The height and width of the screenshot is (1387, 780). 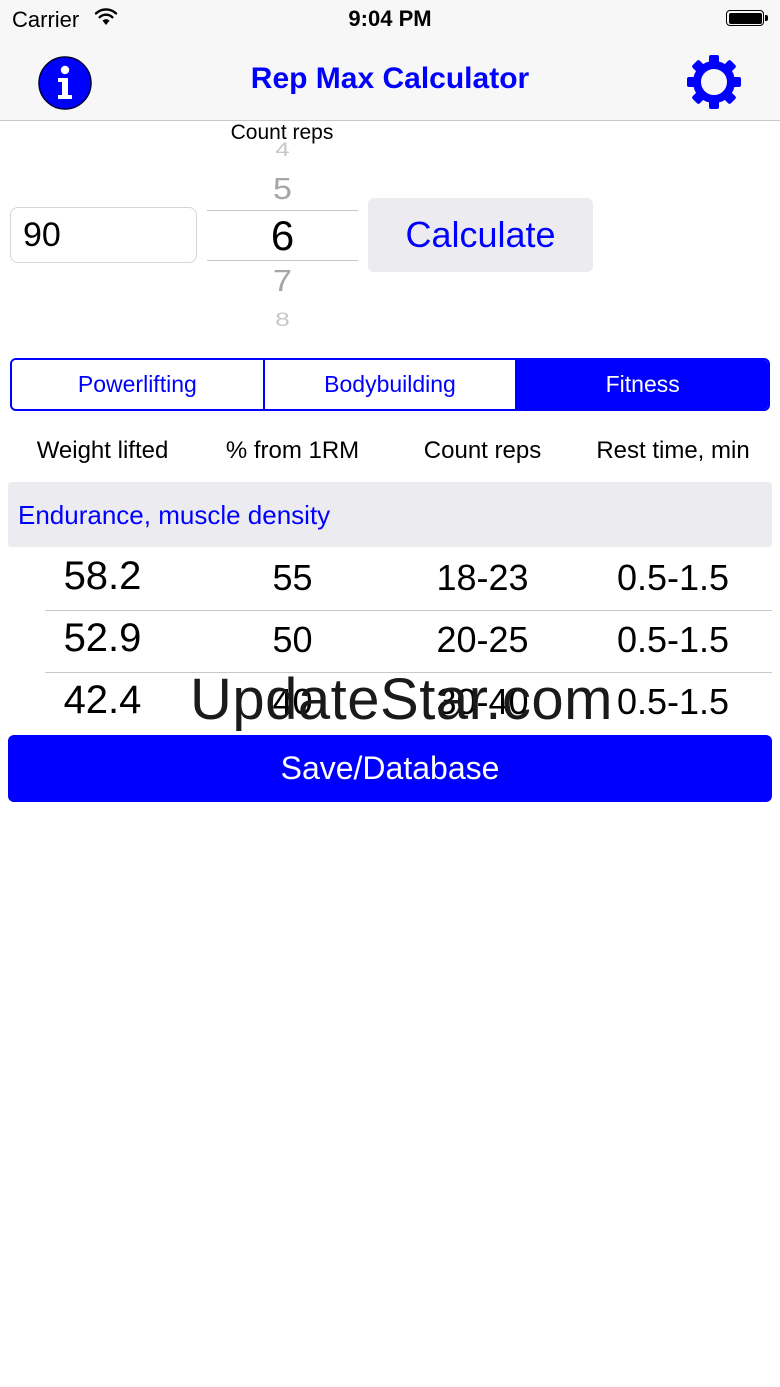 What do you see at coordinates (390, 514) in the screenshot?
I see `section-header: Endurance, muscle density` at bounding box center [390, 514].